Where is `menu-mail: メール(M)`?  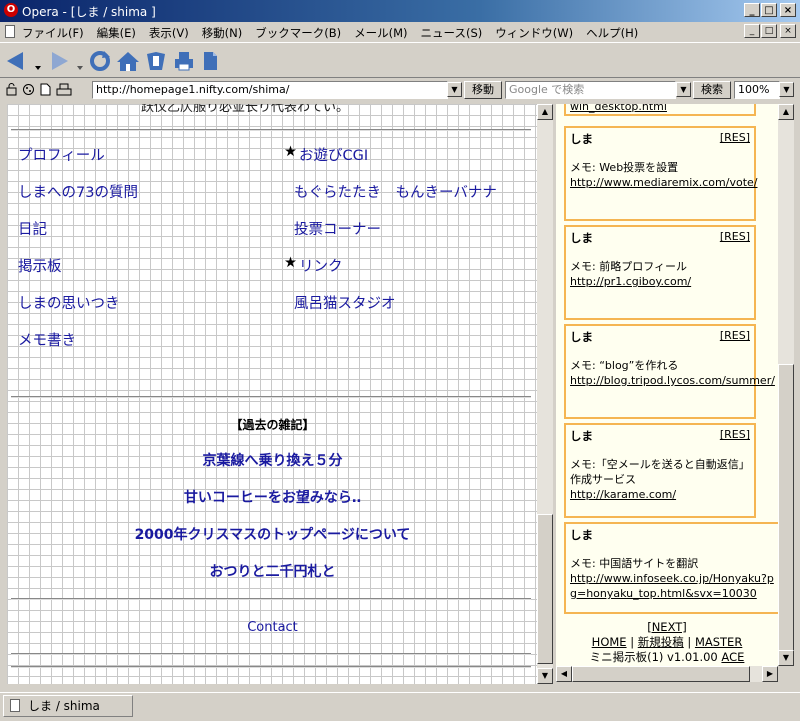 menu-mail: メール(M) is located at coordinates (380, 33).